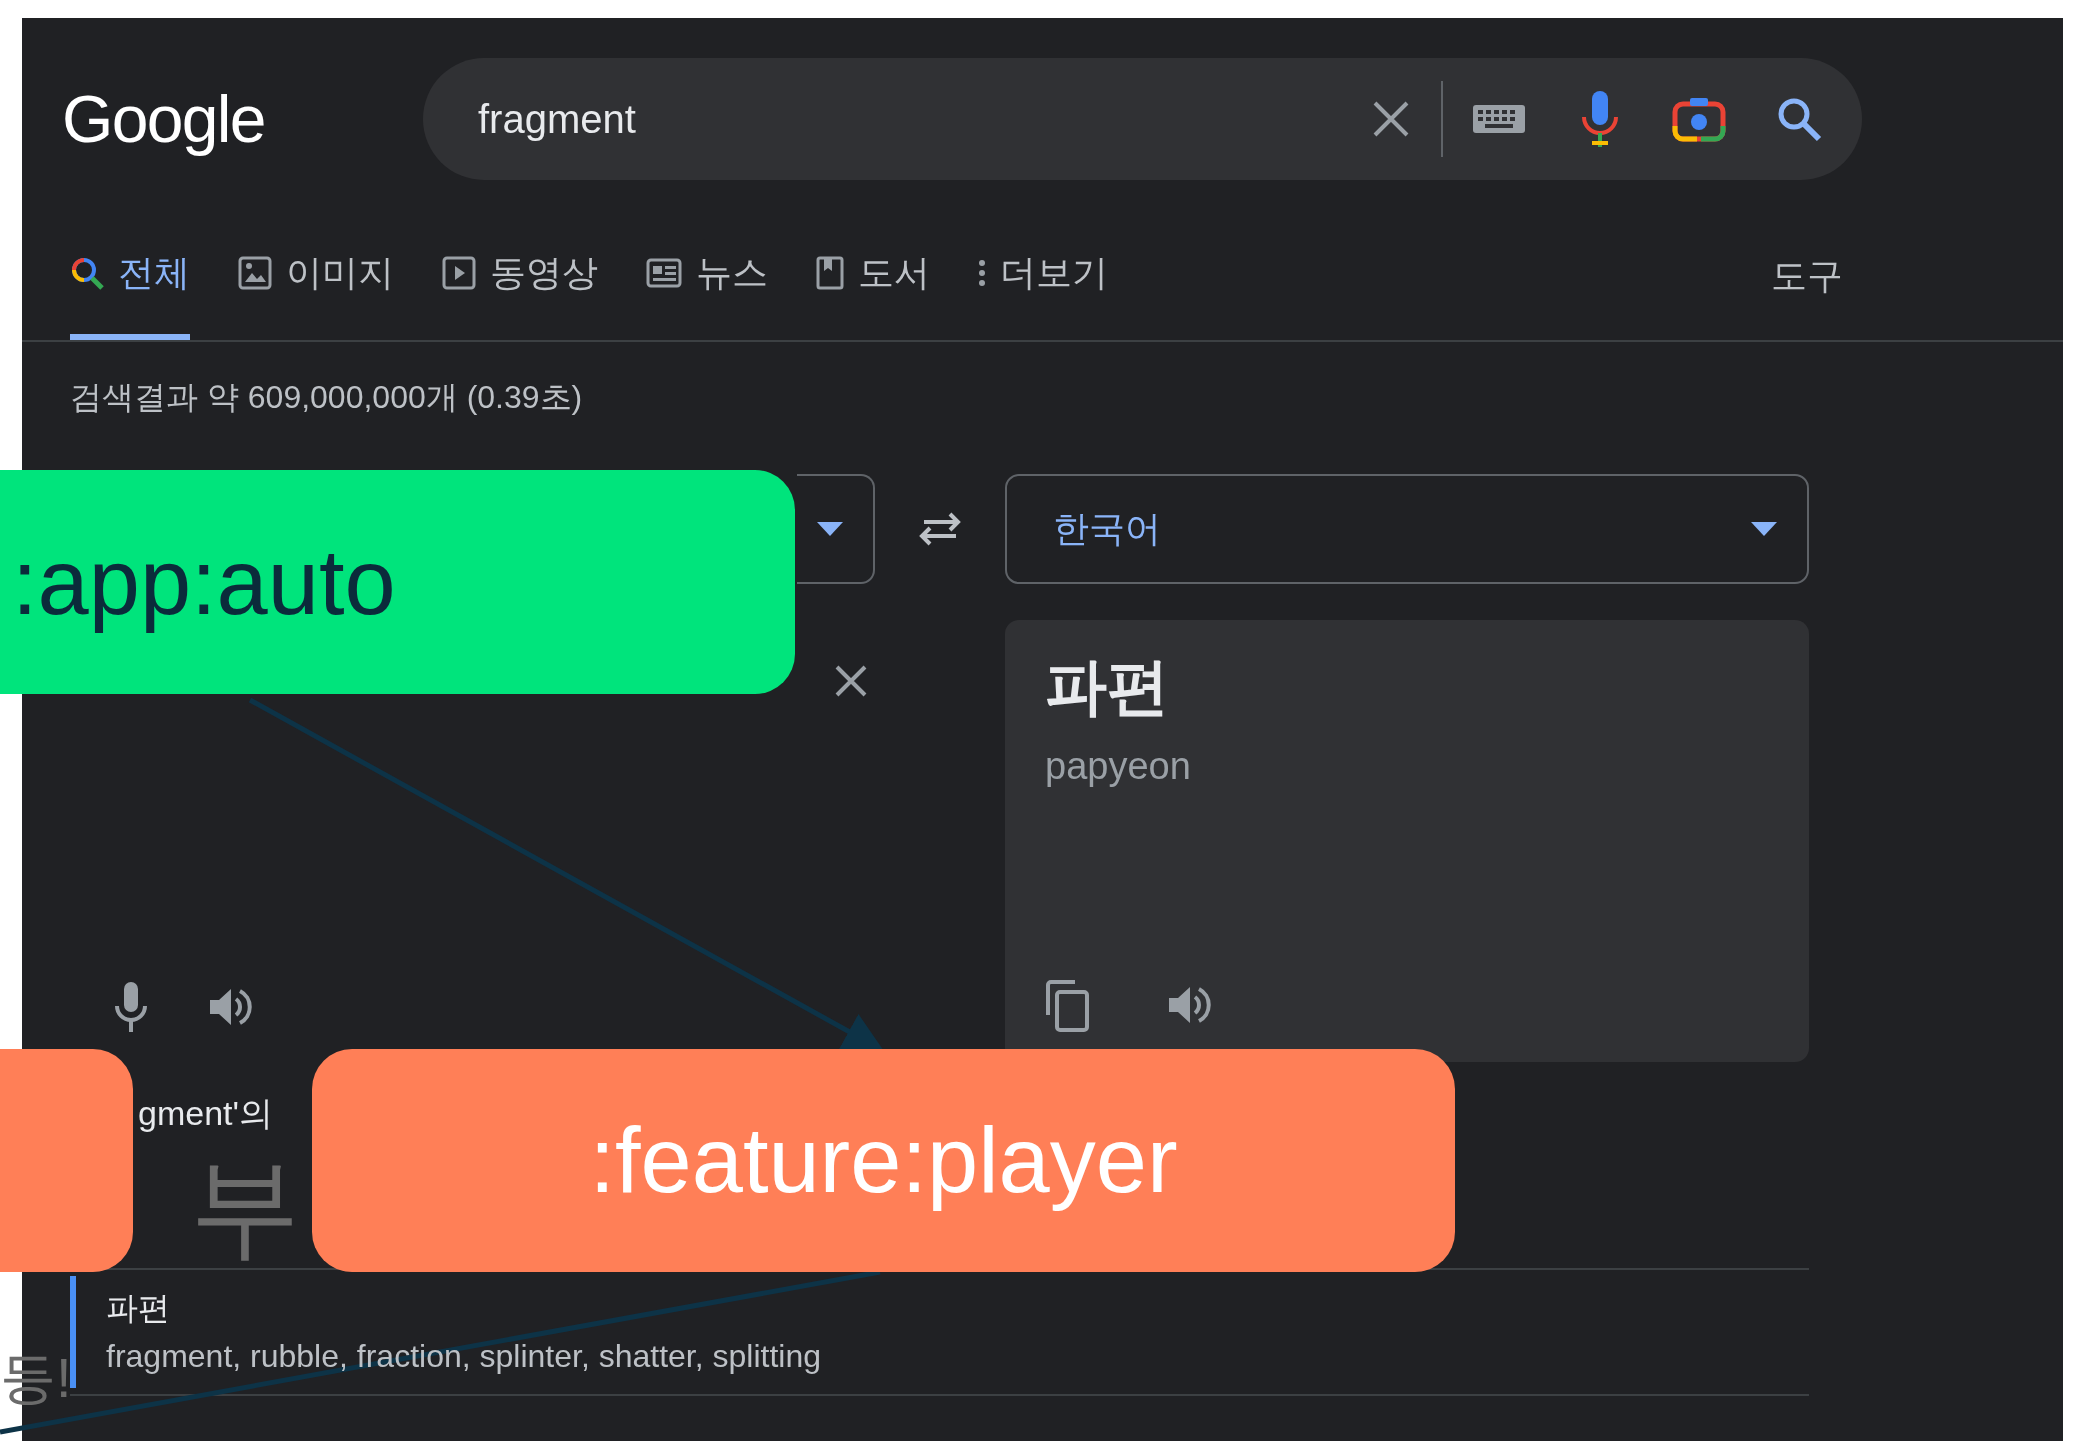 The width and height of the screenshot is (2076, 1441). What do you see at coordinates (245, 1207) in the screenshot?
I see `slide-text: 부` at bounding box center [245, 1207].